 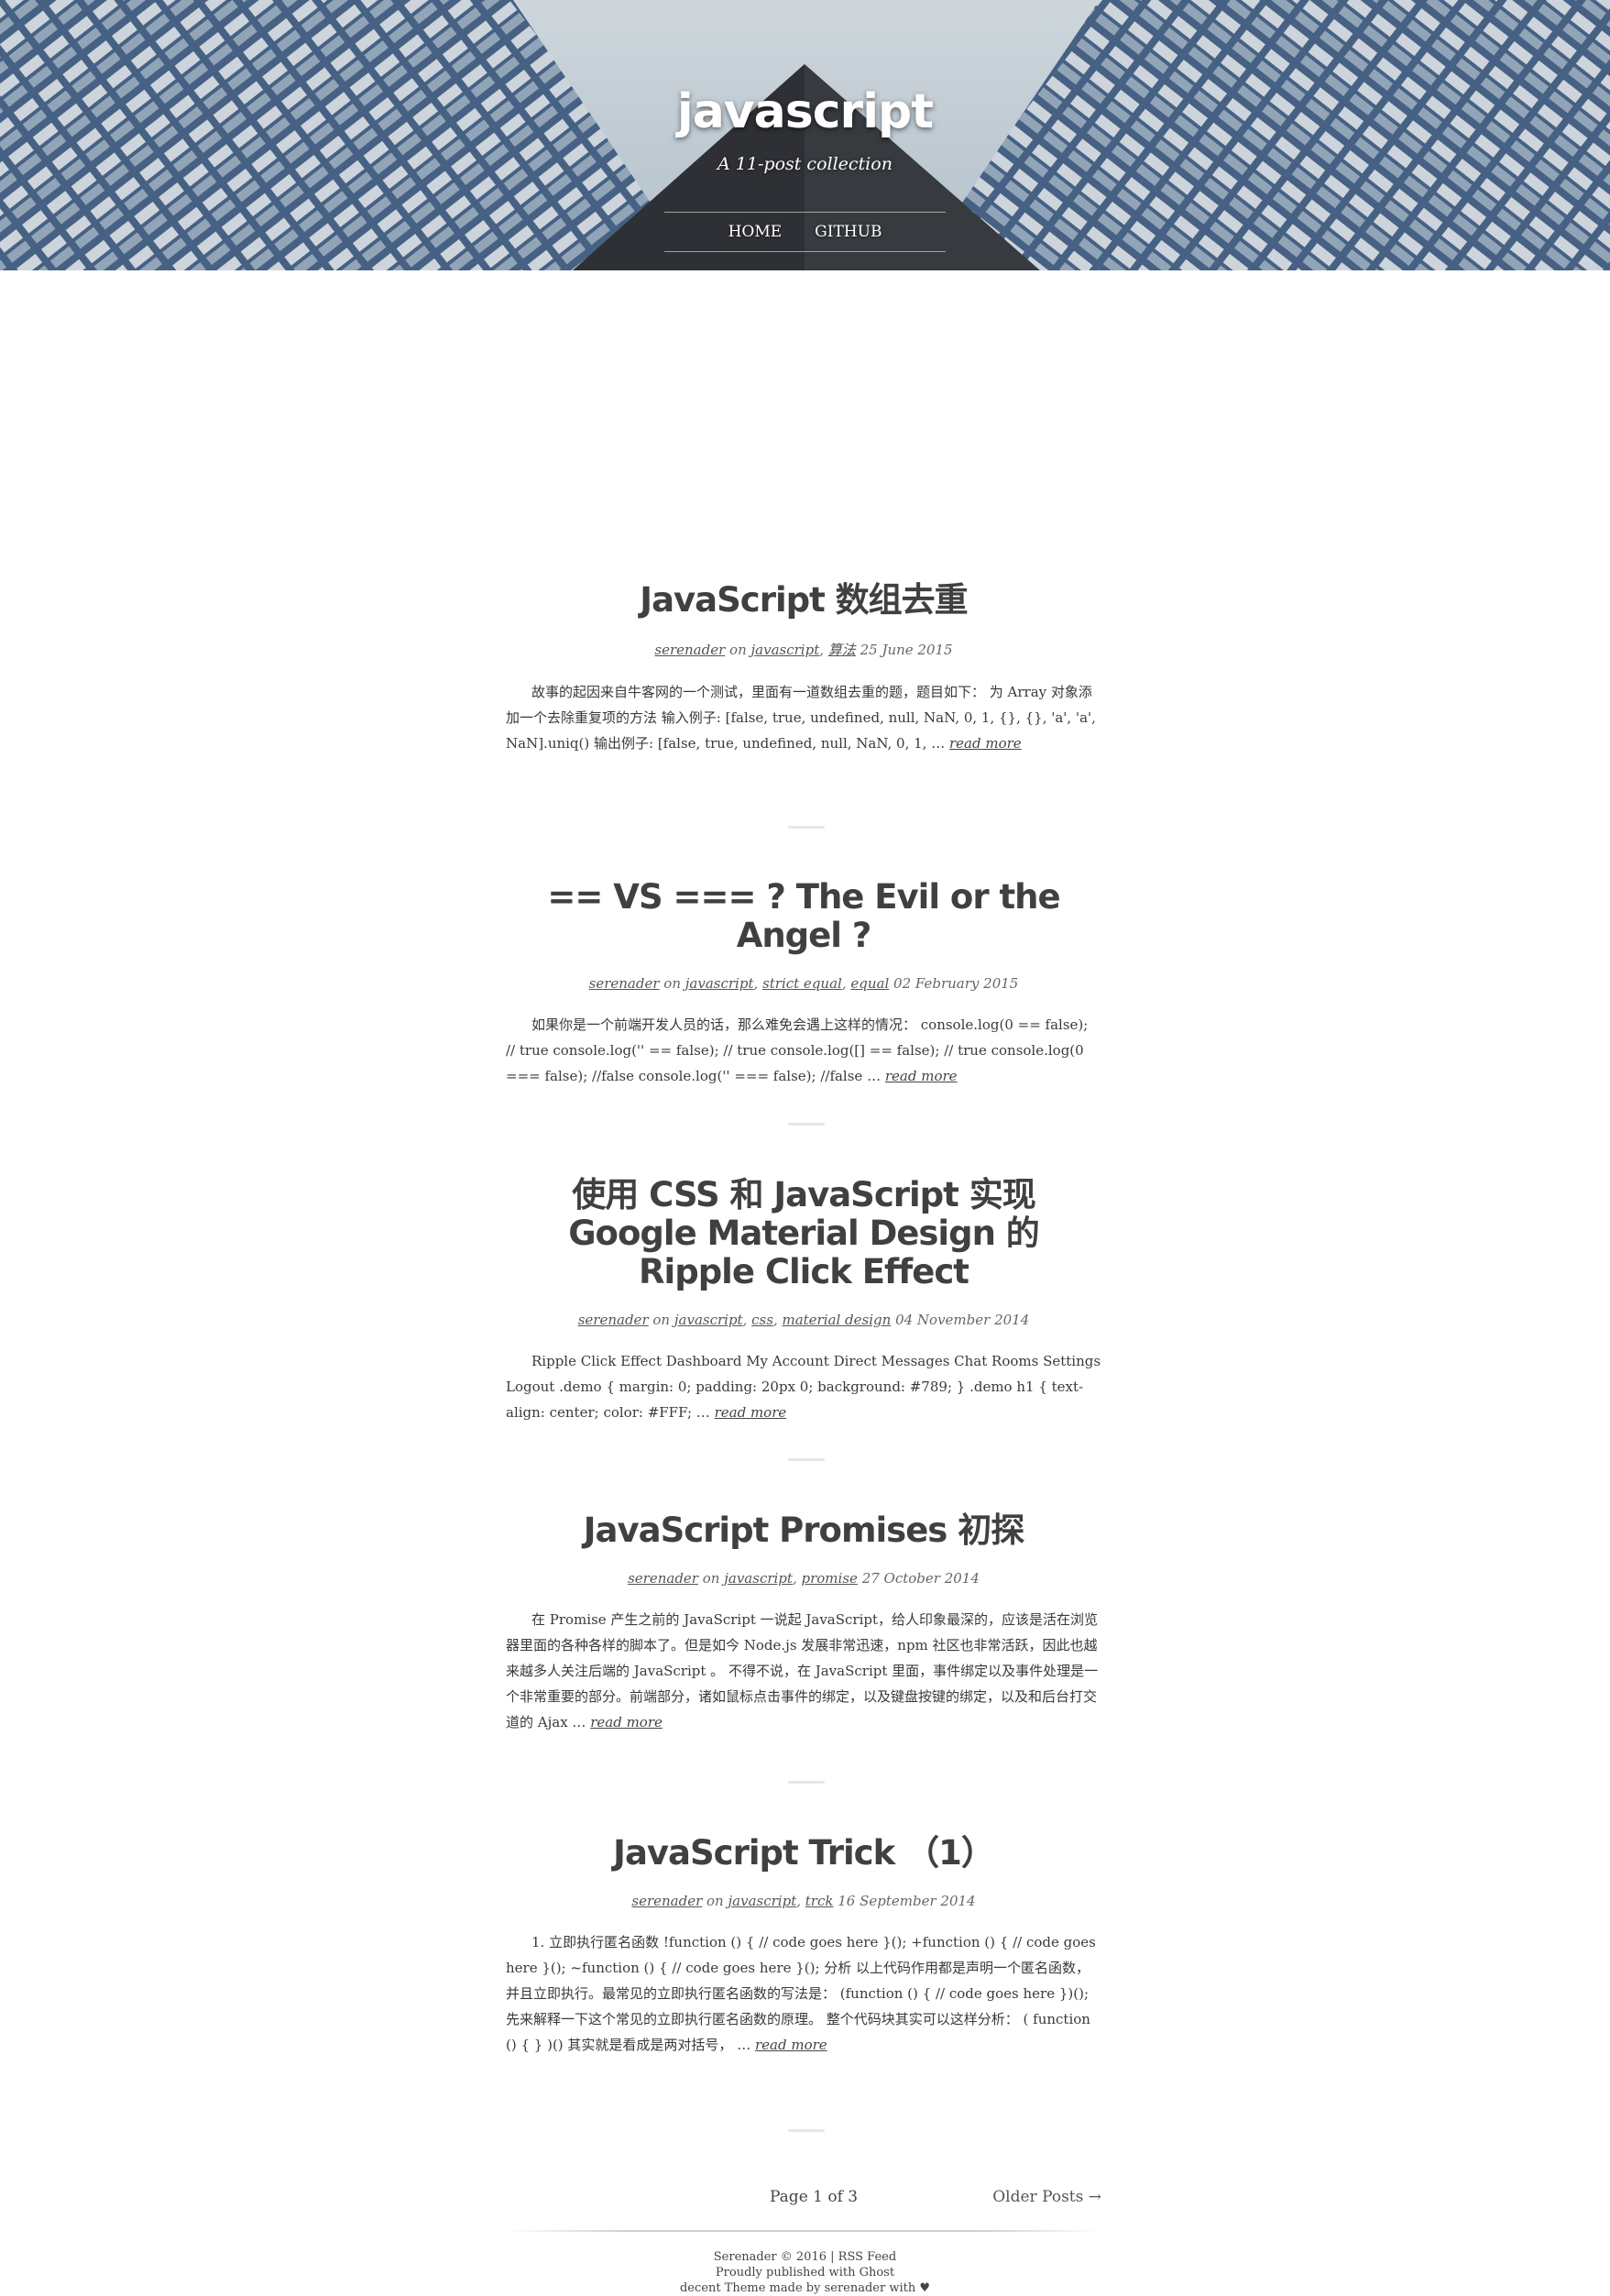 What do you see at coordinates (907, 1901) in the screenshot?
I see `post-date: 16 September 2014` at bounding box center [907, 1901].